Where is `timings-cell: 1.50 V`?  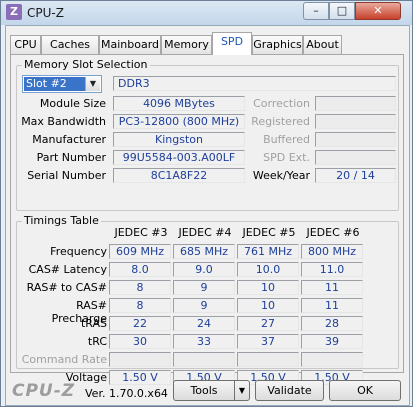
timings-cell: 1.50 V is located at coordinates (140, 377).